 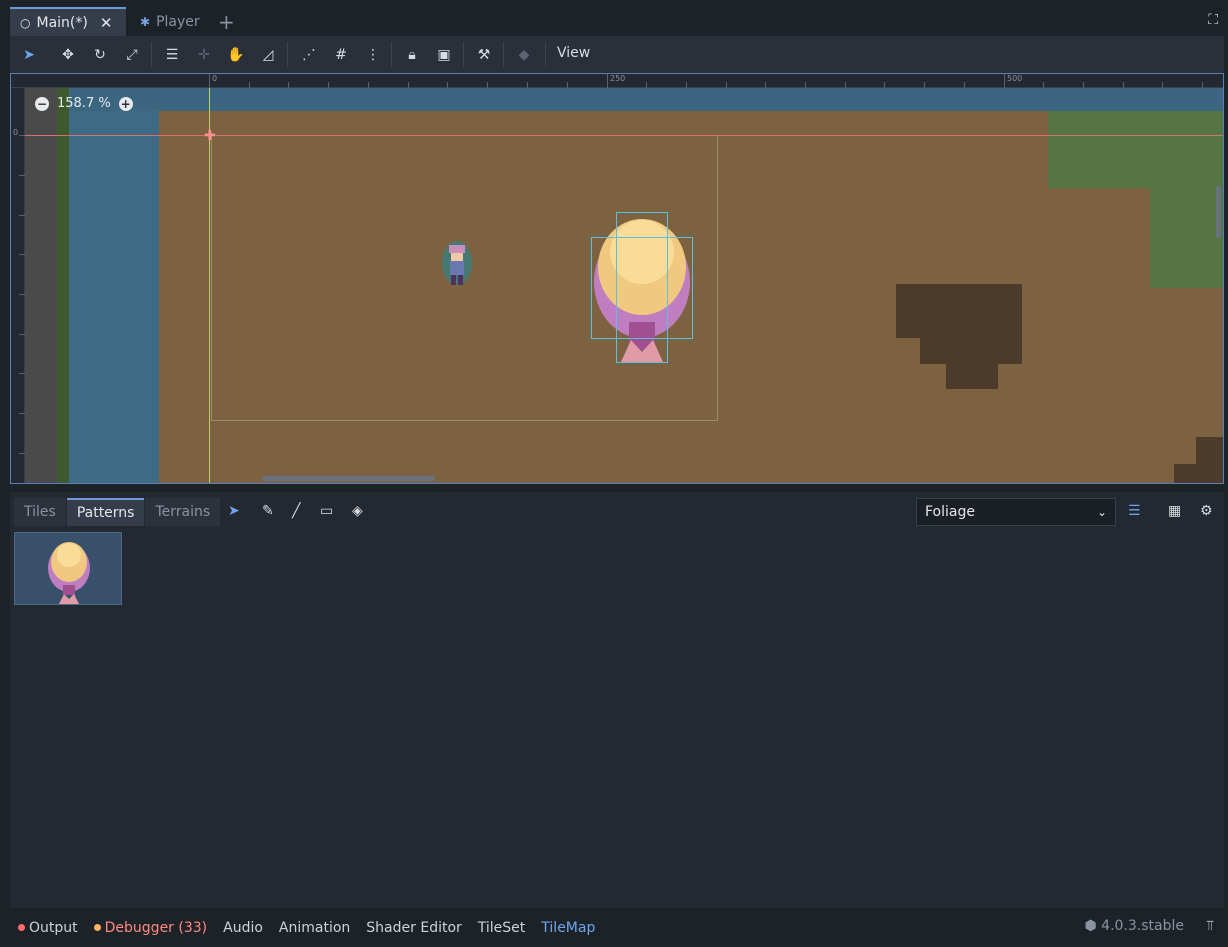 What do you see at coordinates (573, 53) in the screenshot?
I see `view-menu-button: View` at bounding box center [573, 53].